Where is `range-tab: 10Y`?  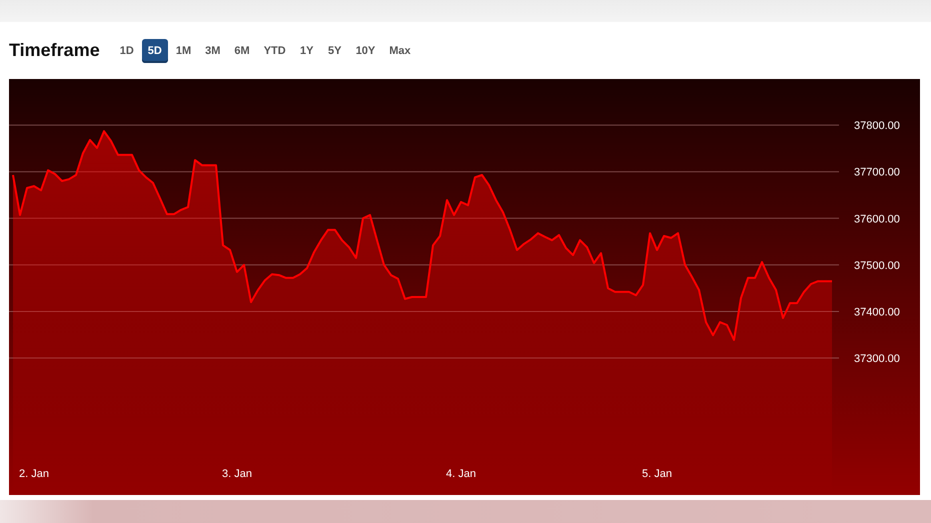 range-tab: 10Y is located at coordinates (366, 50).